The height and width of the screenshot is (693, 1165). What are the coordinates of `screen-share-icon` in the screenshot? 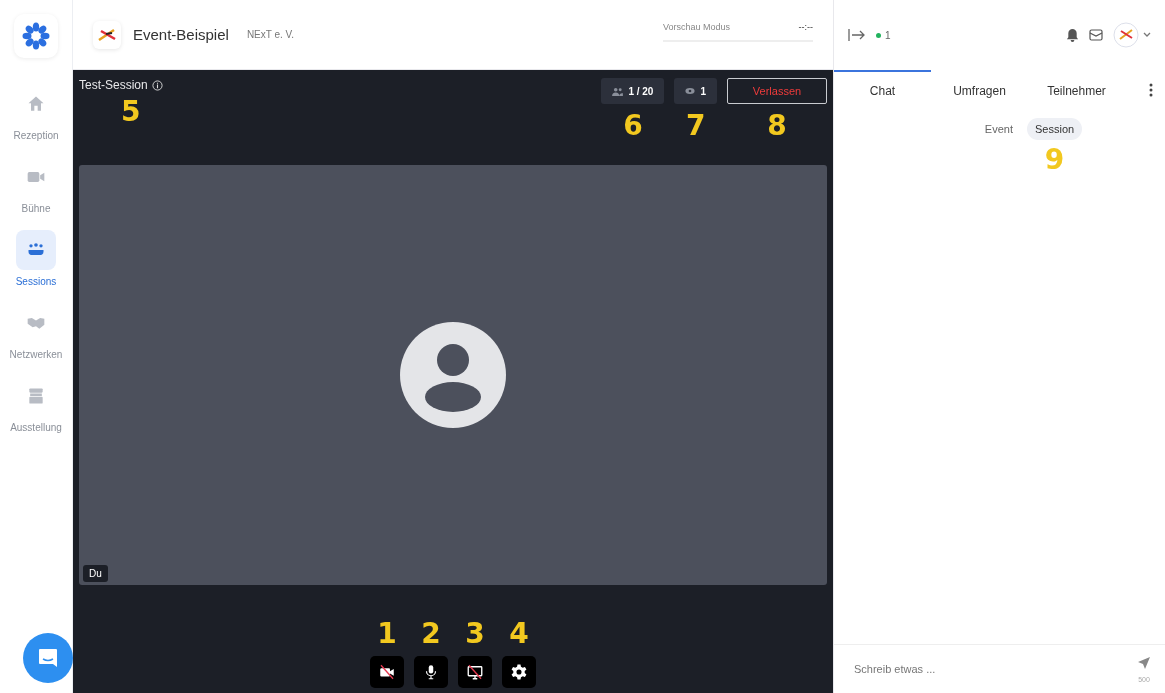 It's located at (475, 672).